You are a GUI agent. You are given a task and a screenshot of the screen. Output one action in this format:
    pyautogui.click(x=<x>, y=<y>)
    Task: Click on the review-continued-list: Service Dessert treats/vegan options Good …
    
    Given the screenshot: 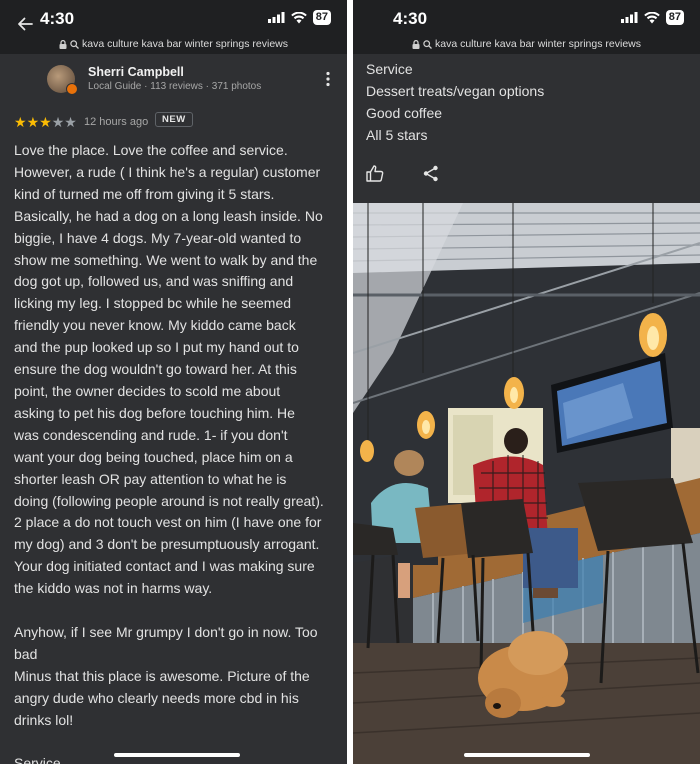 What is the action you would take?
    pyautogui.click(x=455, y=102)
    